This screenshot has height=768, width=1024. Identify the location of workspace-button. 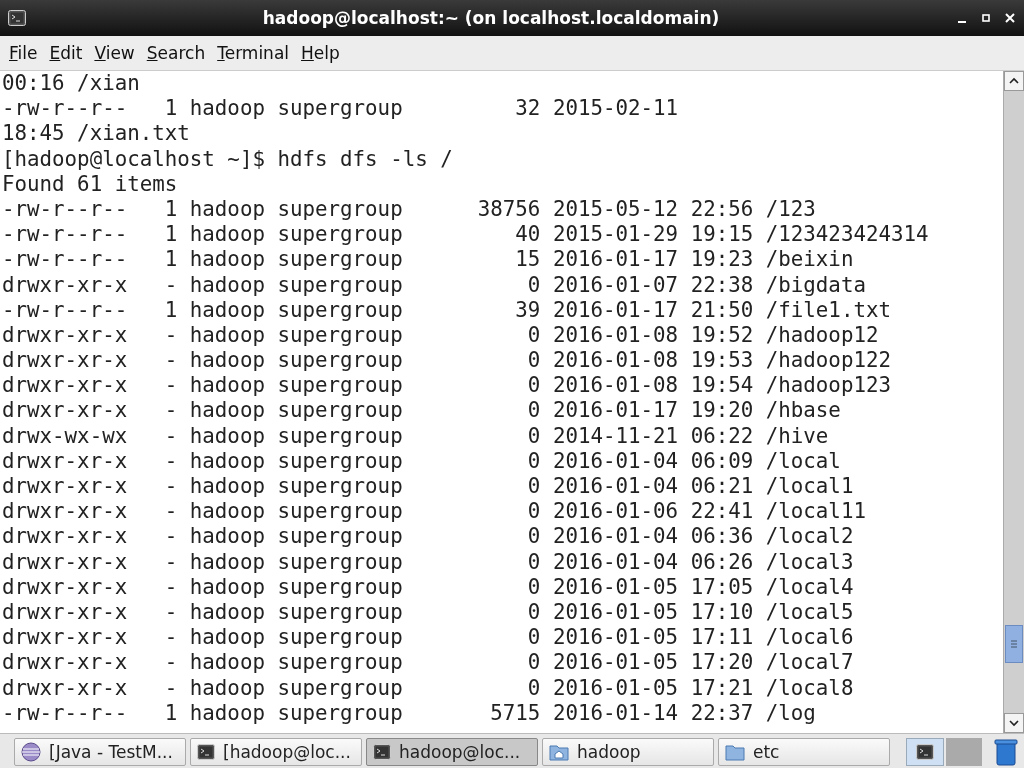
(925, 751).